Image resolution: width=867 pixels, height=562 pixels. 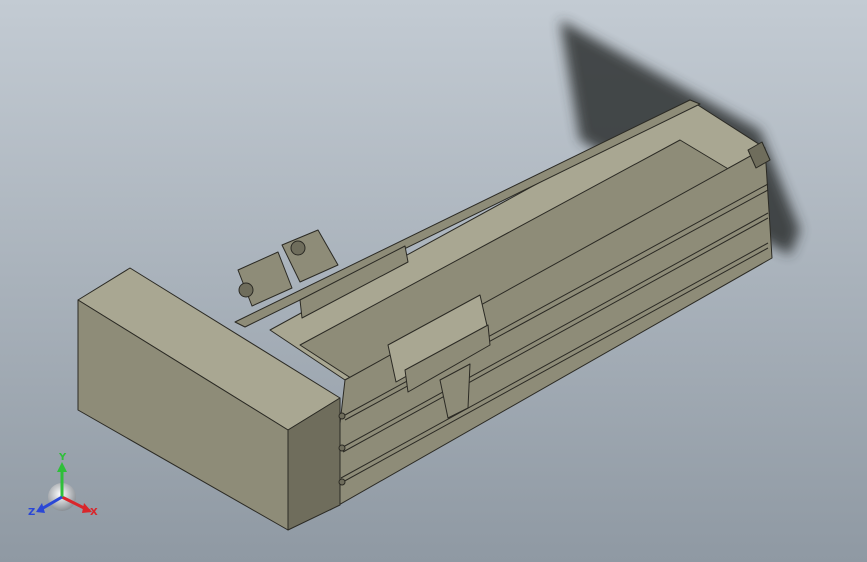 What do you see at coordinates (298, 248) in the screenshot?
I see `clamp-bolt-right` at bounding box center [298, 248].